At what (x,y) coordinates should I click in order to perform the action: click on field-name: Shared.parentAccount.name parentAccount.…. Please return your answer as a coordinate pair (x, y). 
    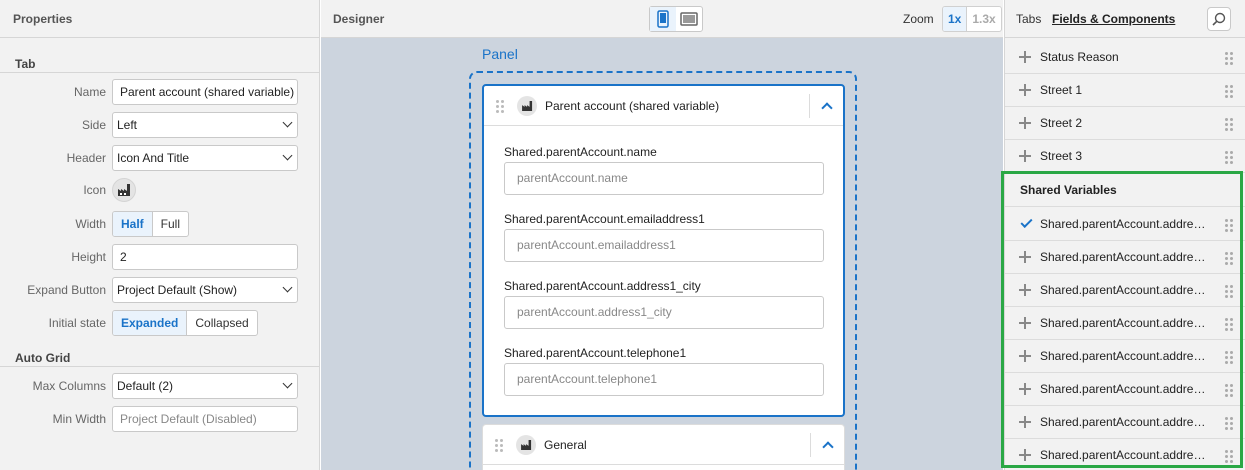
    Looking at the image, I should click on (664, 169).